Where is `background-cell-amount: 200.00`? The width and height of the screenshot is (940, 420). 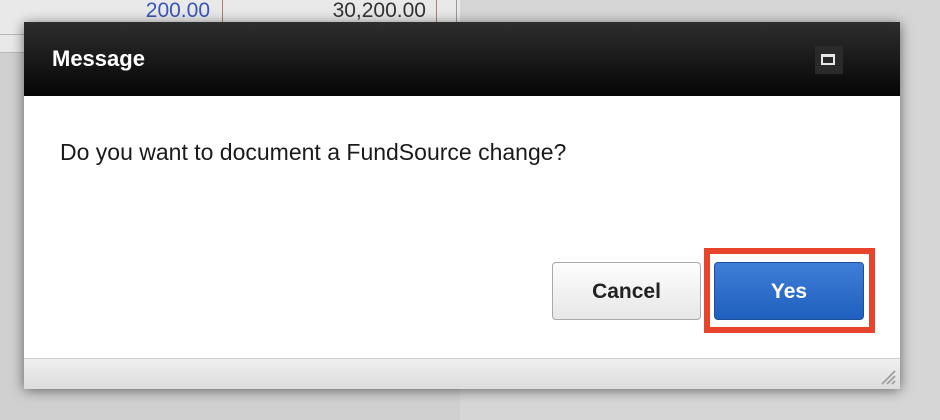 background-cell-amount: 200.00 is located at coordinates (177, 11).